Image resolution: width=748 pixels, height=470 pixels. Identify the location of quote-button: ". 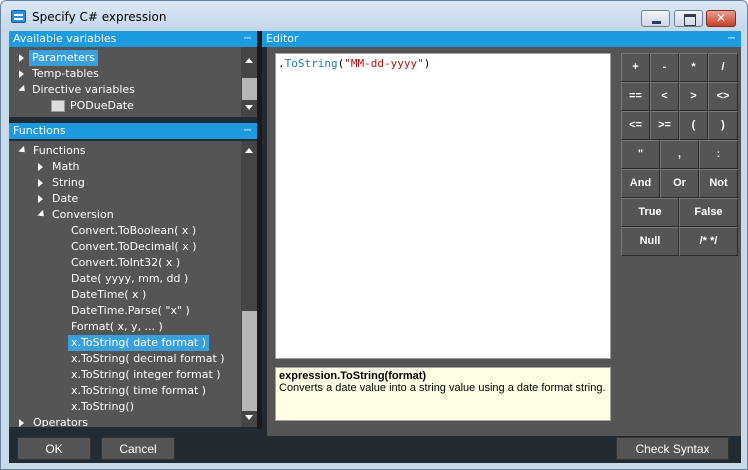
(640, 154).